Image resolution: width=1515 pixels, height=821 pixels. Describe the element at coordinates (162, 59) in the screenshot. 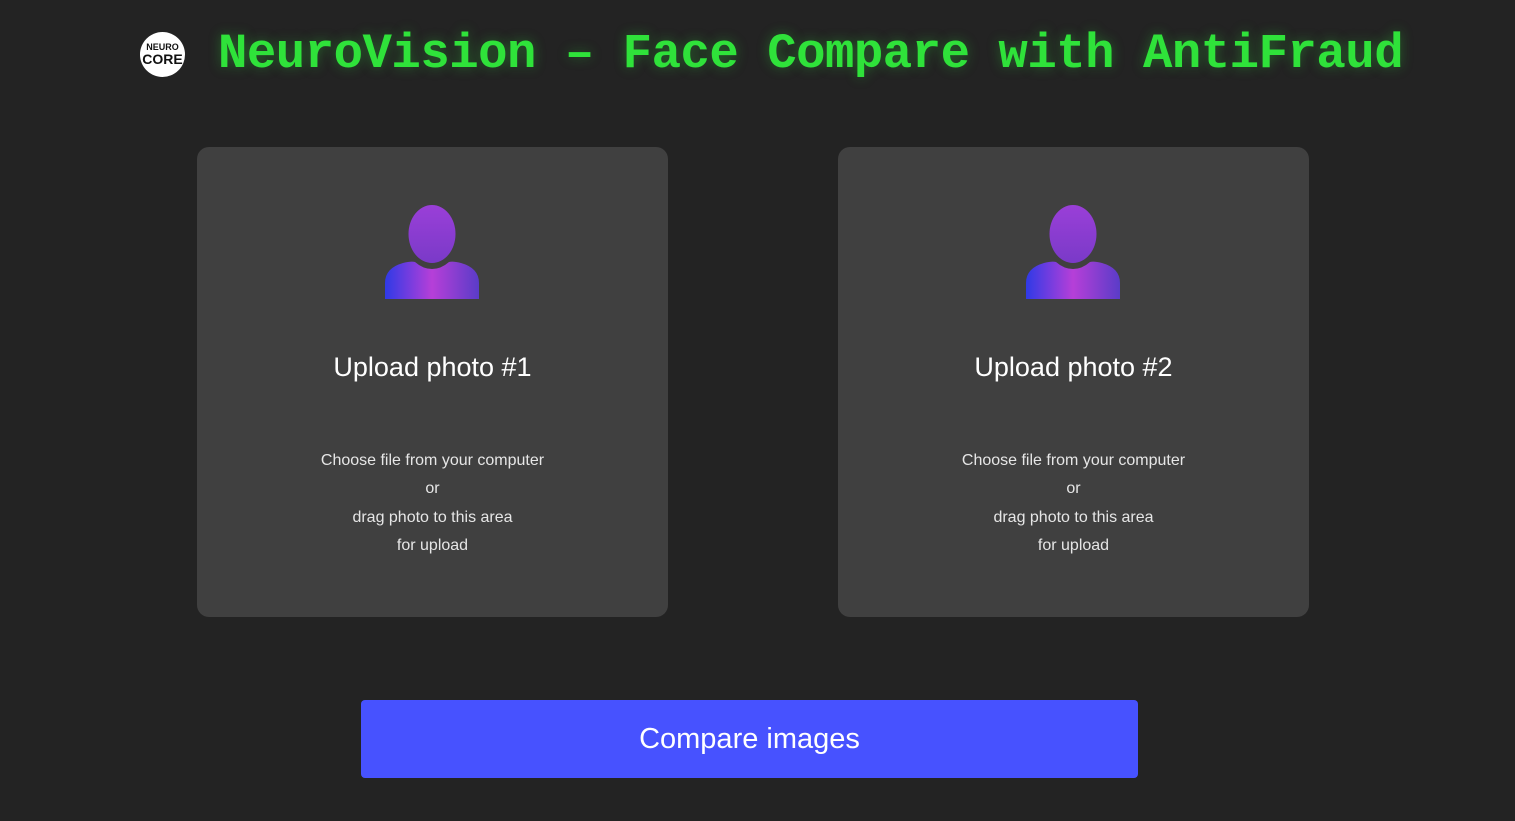

I see `logo-text-bottom: CORE` at that location.